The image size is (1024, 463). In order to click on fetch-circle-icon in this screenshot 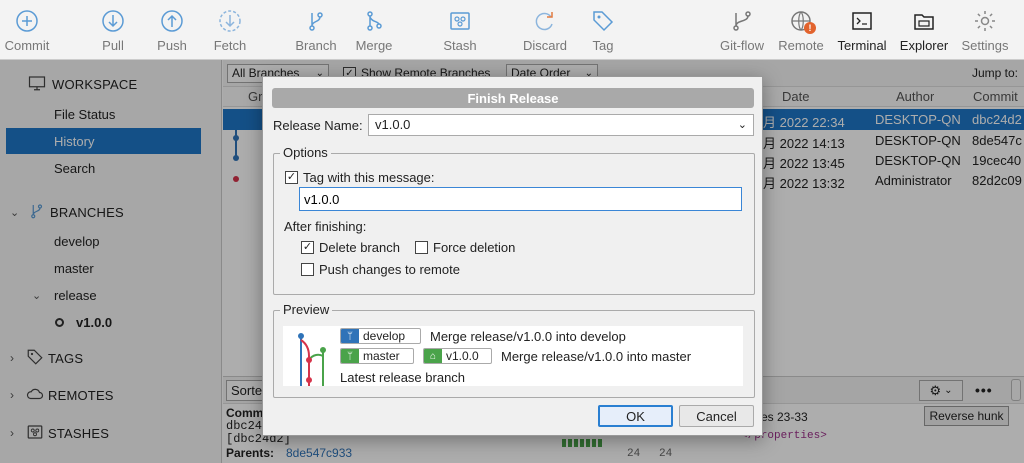, I will do `click(230, 21)`.